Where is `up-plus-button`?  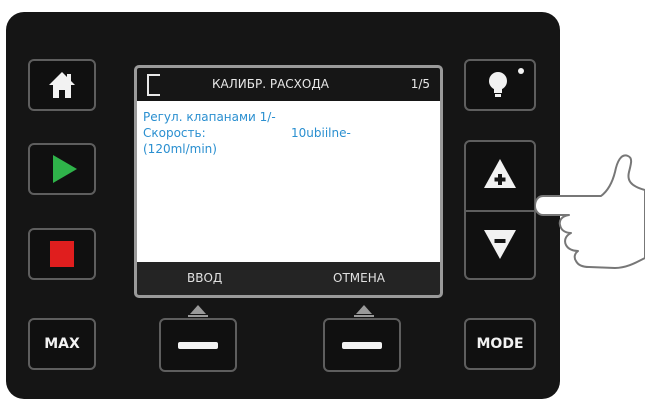
up-plus-button is located at coordinates (500, 176).